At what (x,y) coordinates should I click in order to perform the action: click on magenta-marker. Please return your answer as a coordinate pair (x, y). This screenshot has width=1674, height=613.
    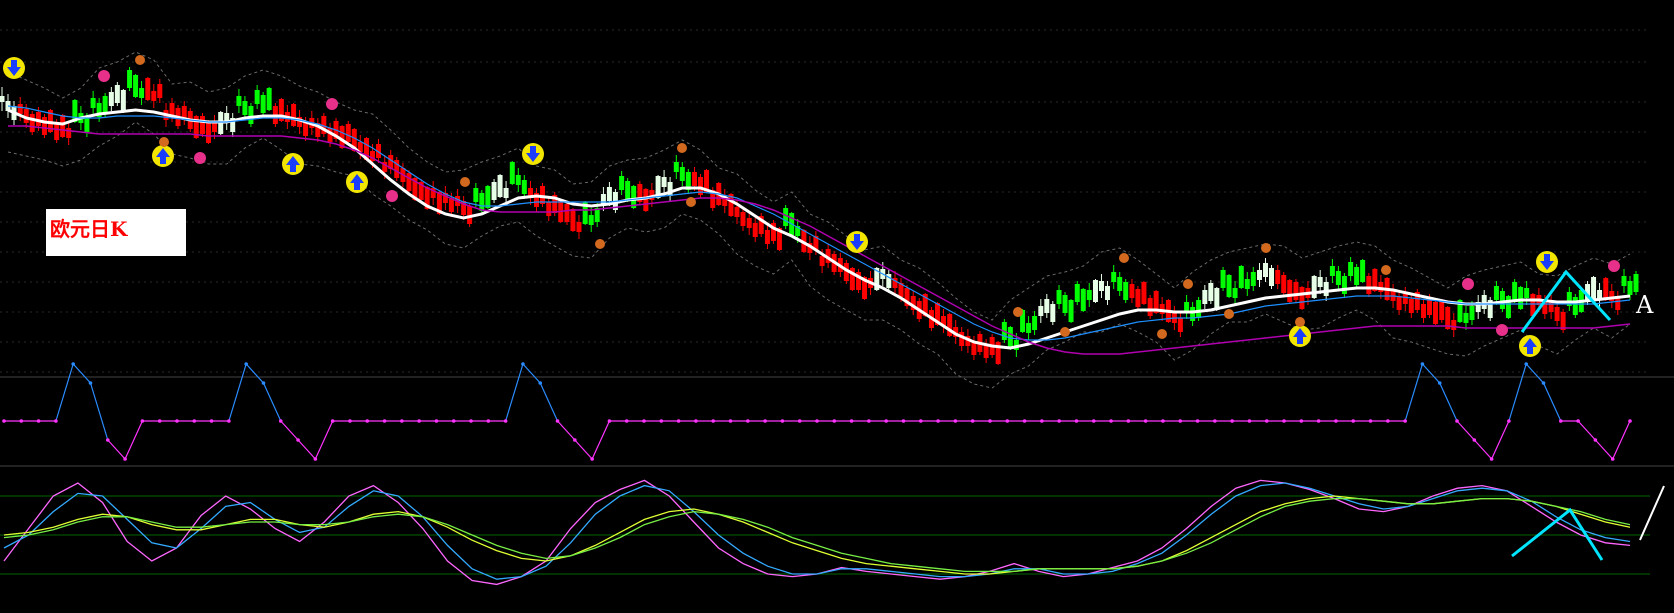
    Looking at the image, I should click on (200, 158).